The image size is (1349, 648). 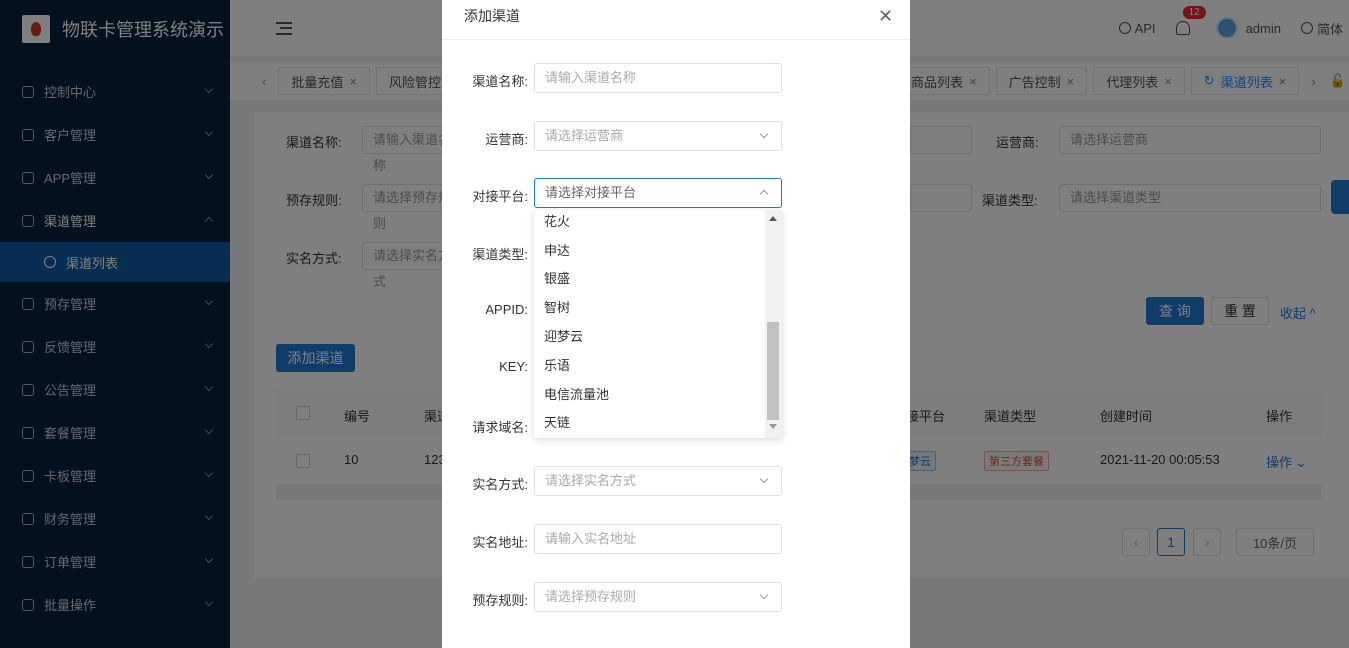 I want to click on realname-select: 请选择实名方式, so click(x=658, y=481).